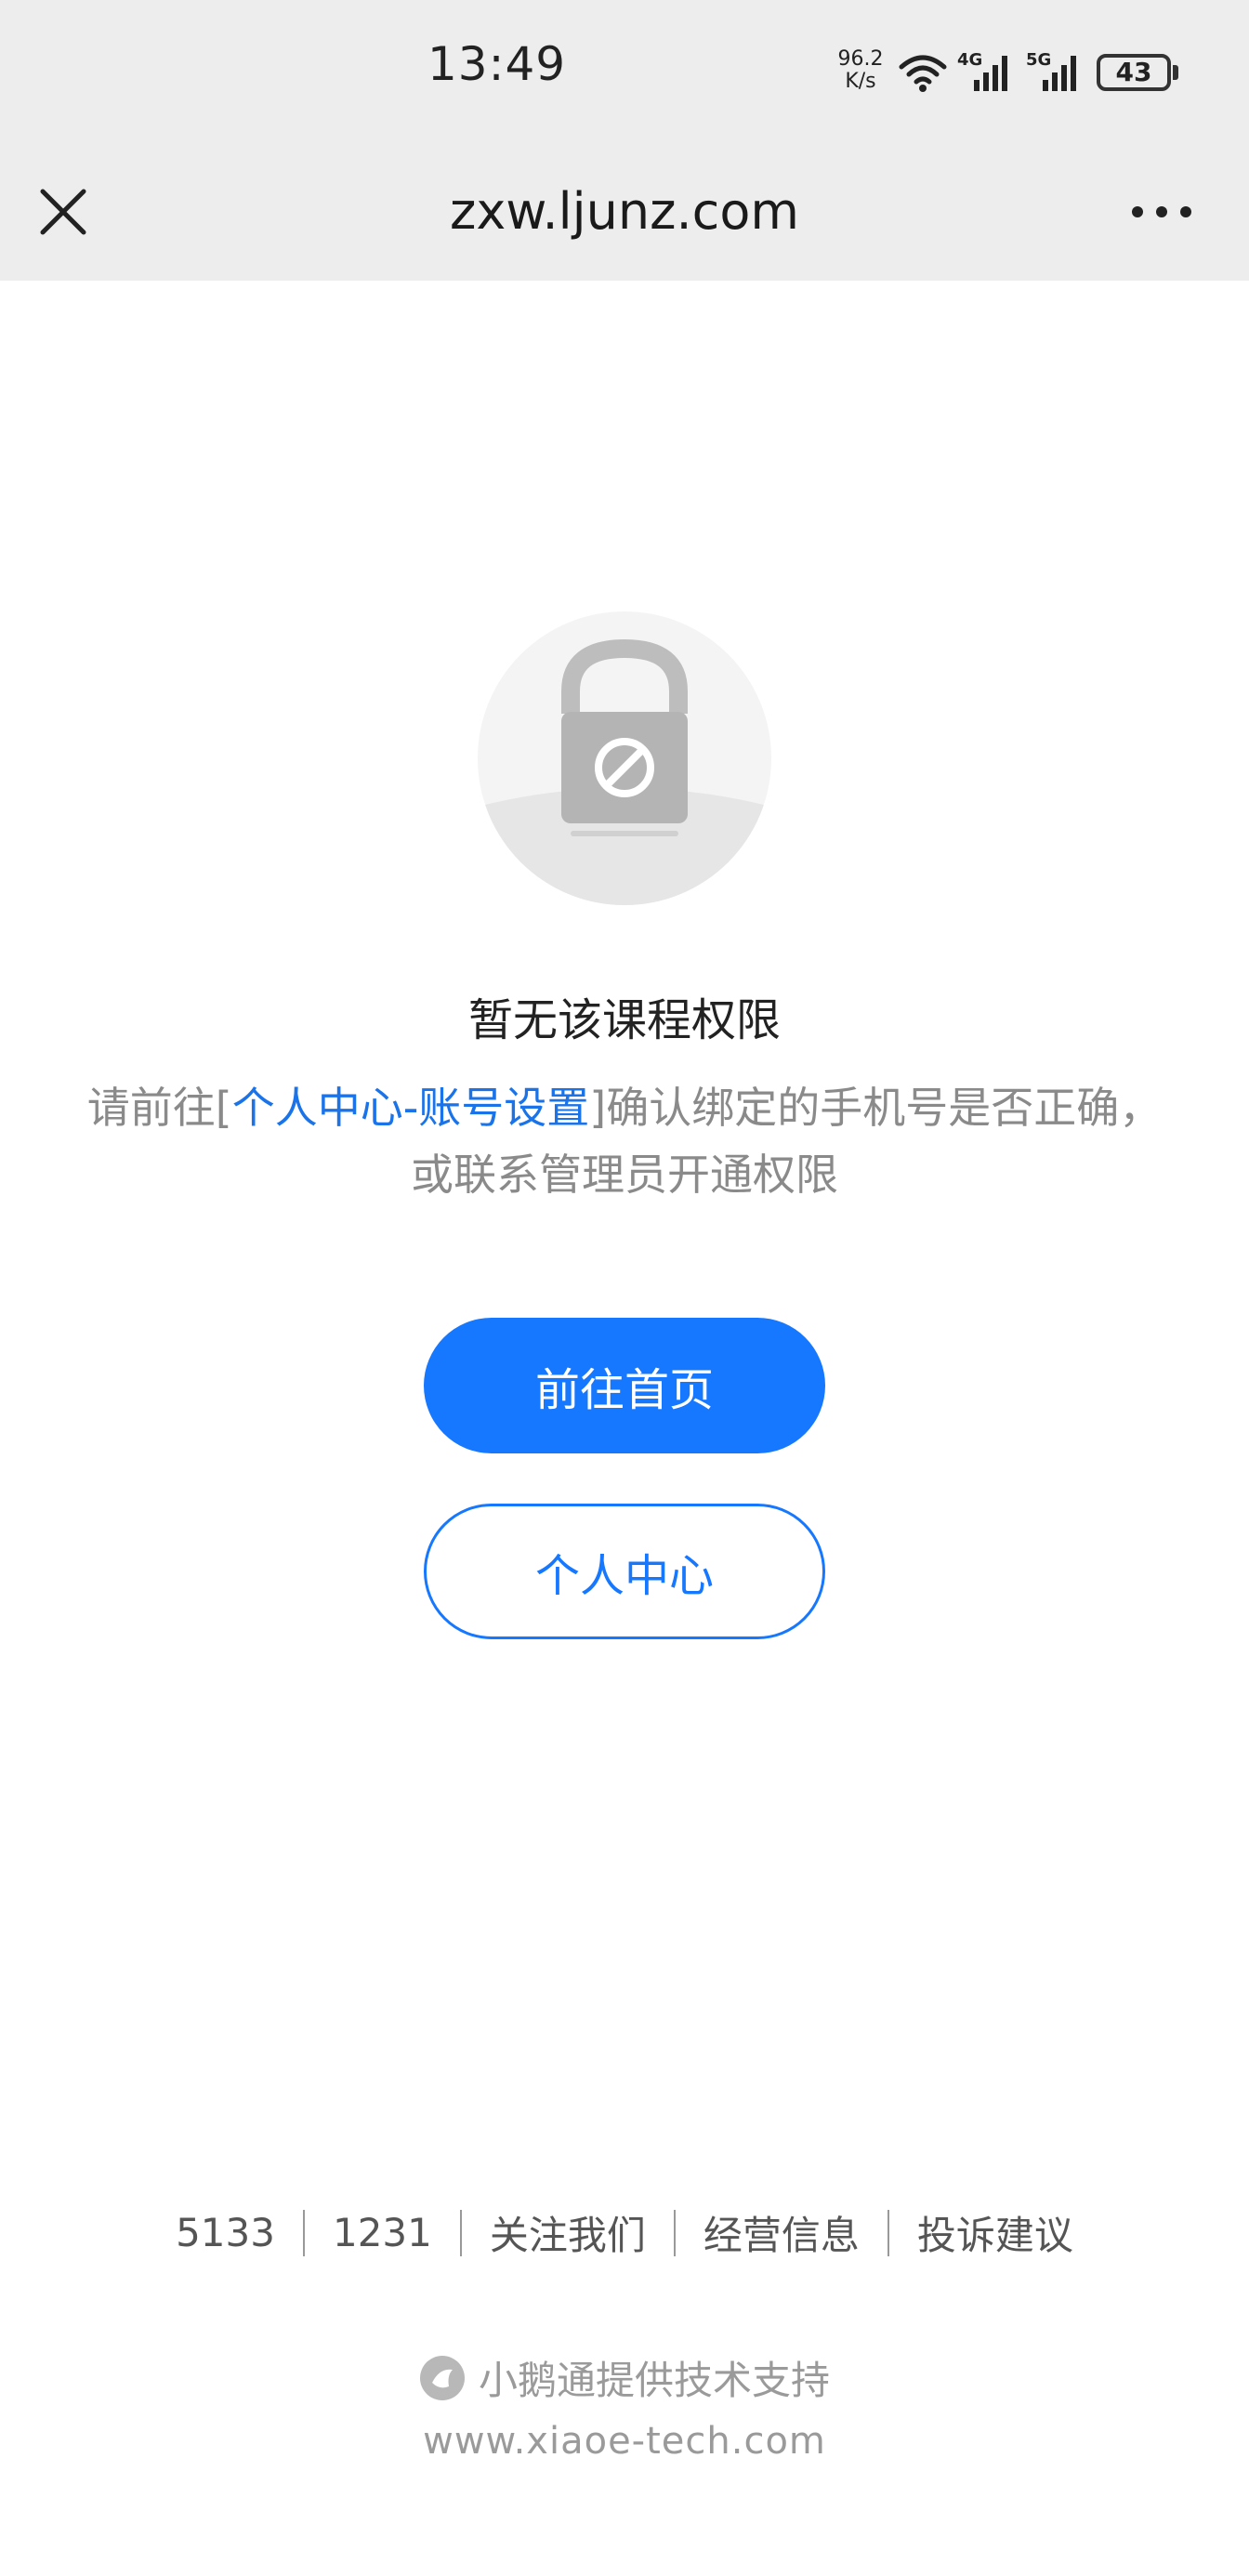 The height and width of the screenshot is (2576, 1249). What do you see at coordinates (860, 81) in the screenshot?
I see `network-speed-unit: K/s` at bounding box center [860, 81].